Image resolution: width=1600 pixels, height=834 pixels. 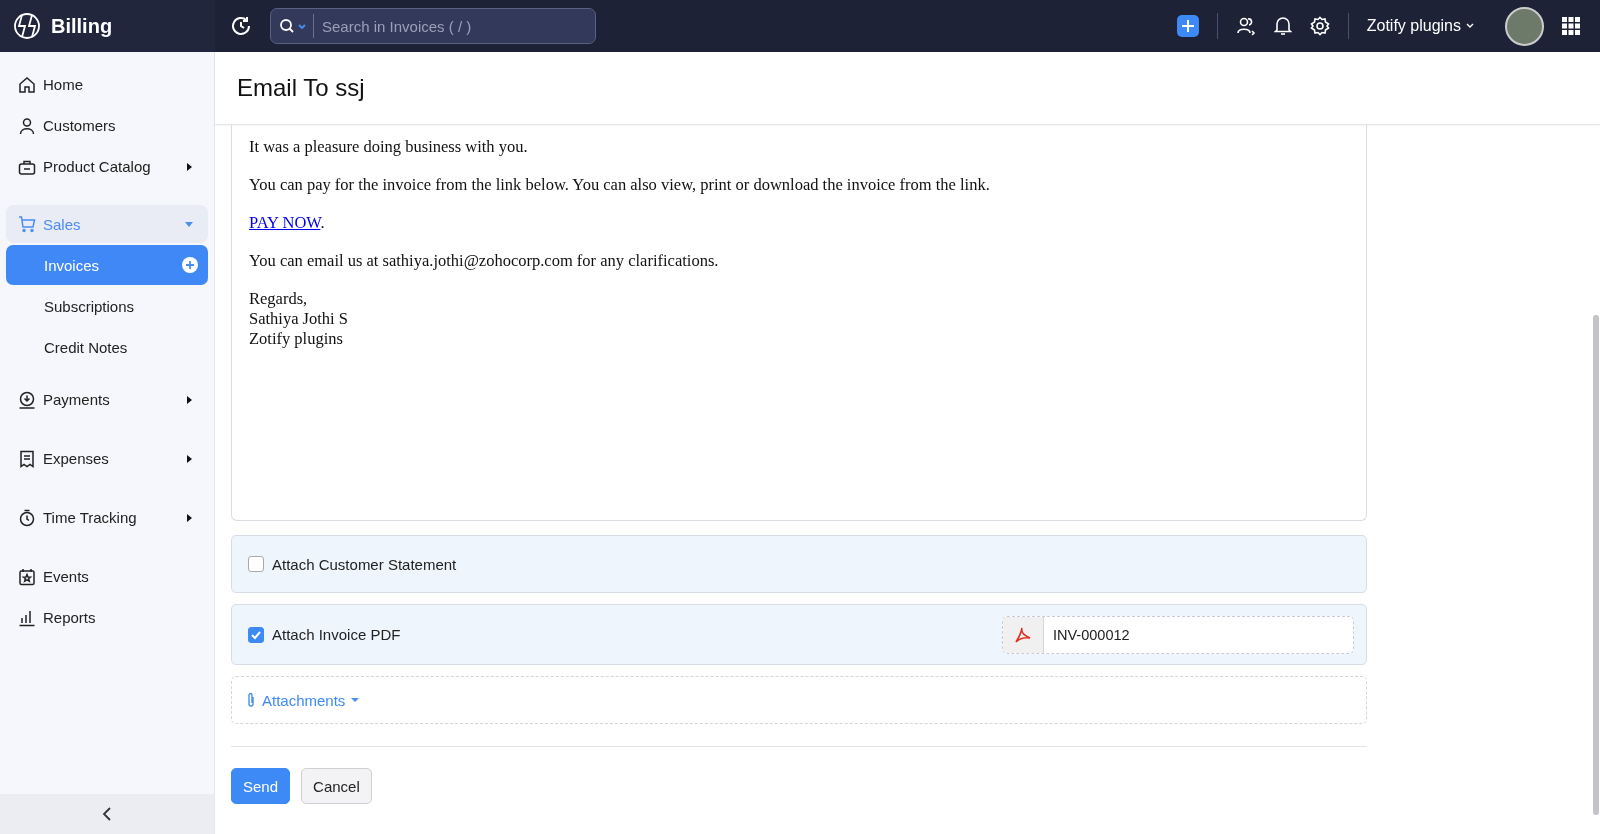 I want to click on attachments-dropdown: Attachments, so click(x=303, y=700).